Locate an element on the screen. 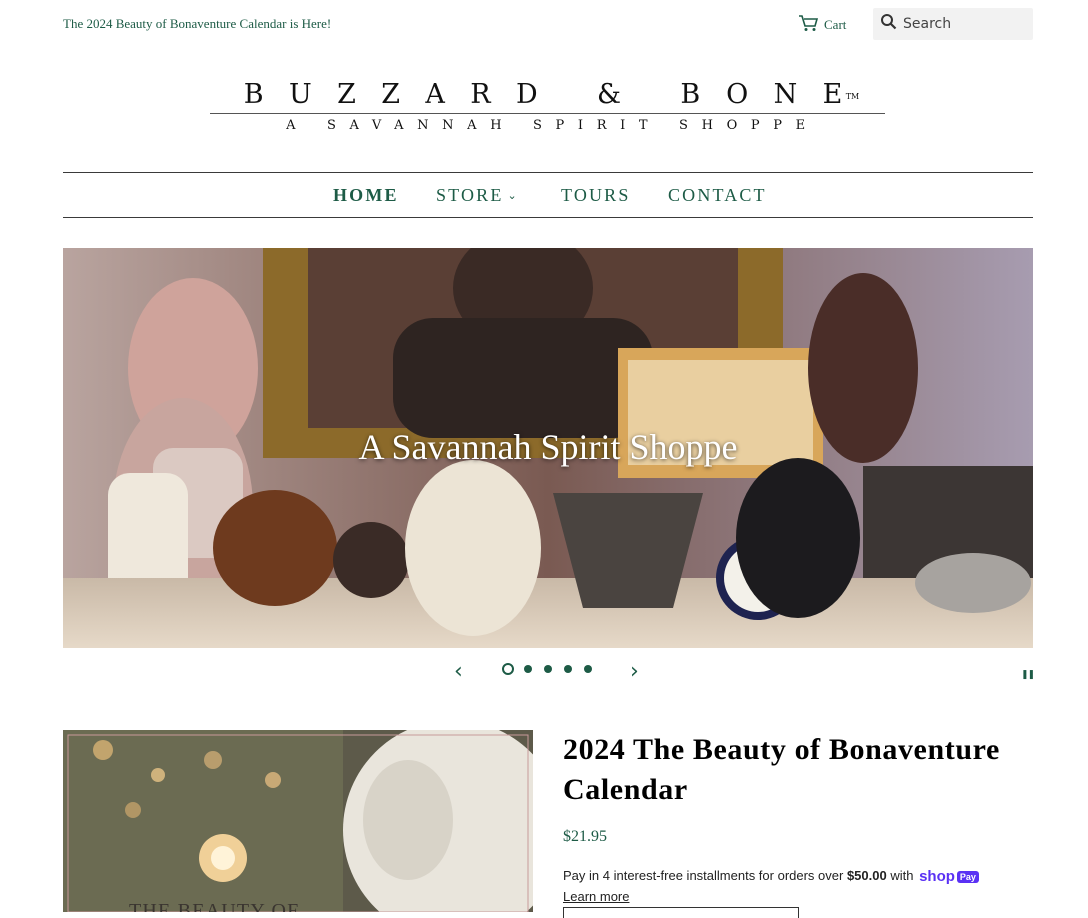 The image size is (1088, 918). search-box is located at coordinates (953, 24).